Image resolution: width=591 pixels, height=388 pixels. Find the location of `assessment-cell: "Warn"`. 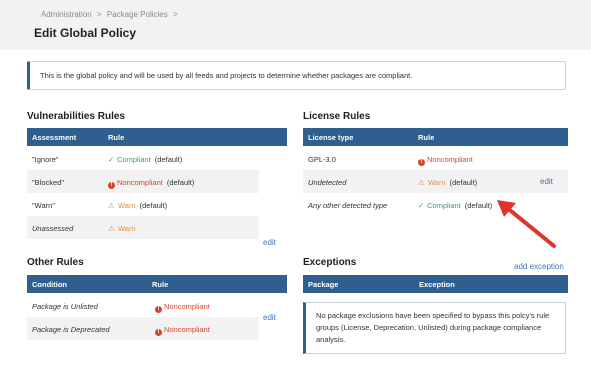

assessment-cell: "Warn" is located at coordinates (43, 205).